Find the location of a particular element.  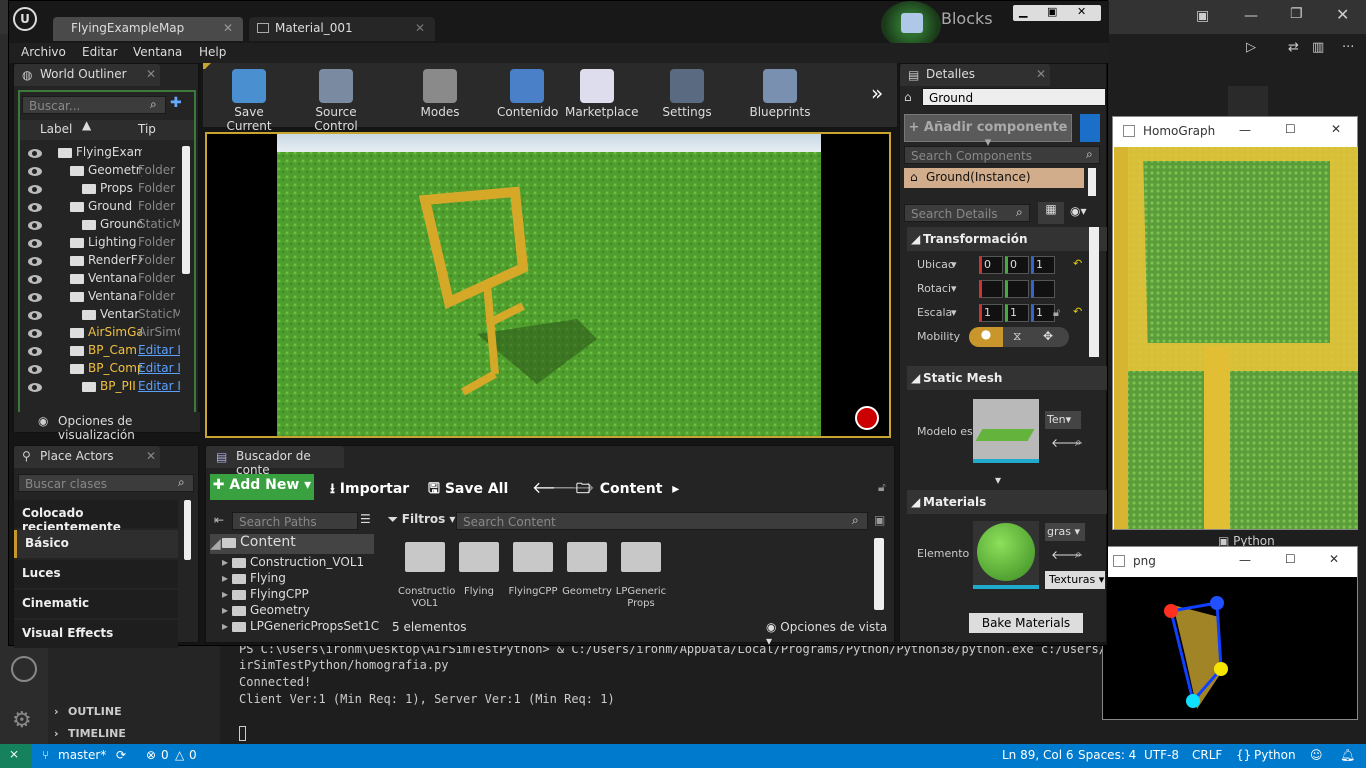

content-browser-tab: ▤ Buscador de conte is located at coordinates (275, 461).